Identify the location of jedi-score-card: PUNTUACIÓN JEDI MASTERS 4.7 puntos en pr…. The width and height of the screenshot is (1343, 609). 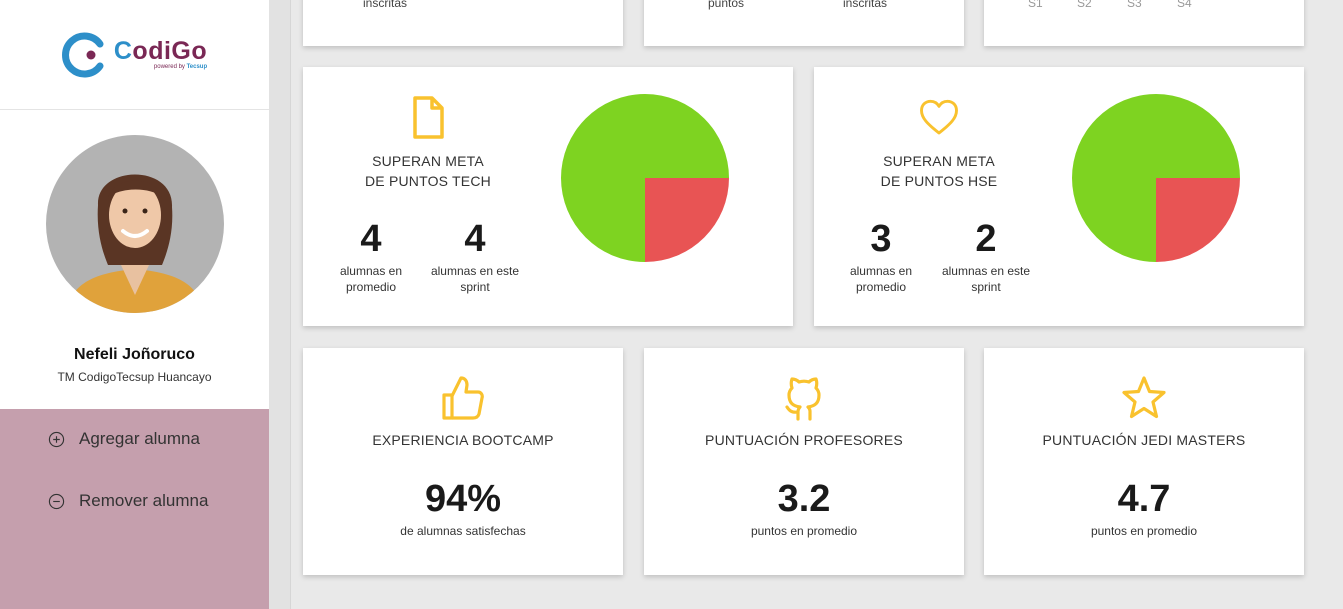
(1144, 461).